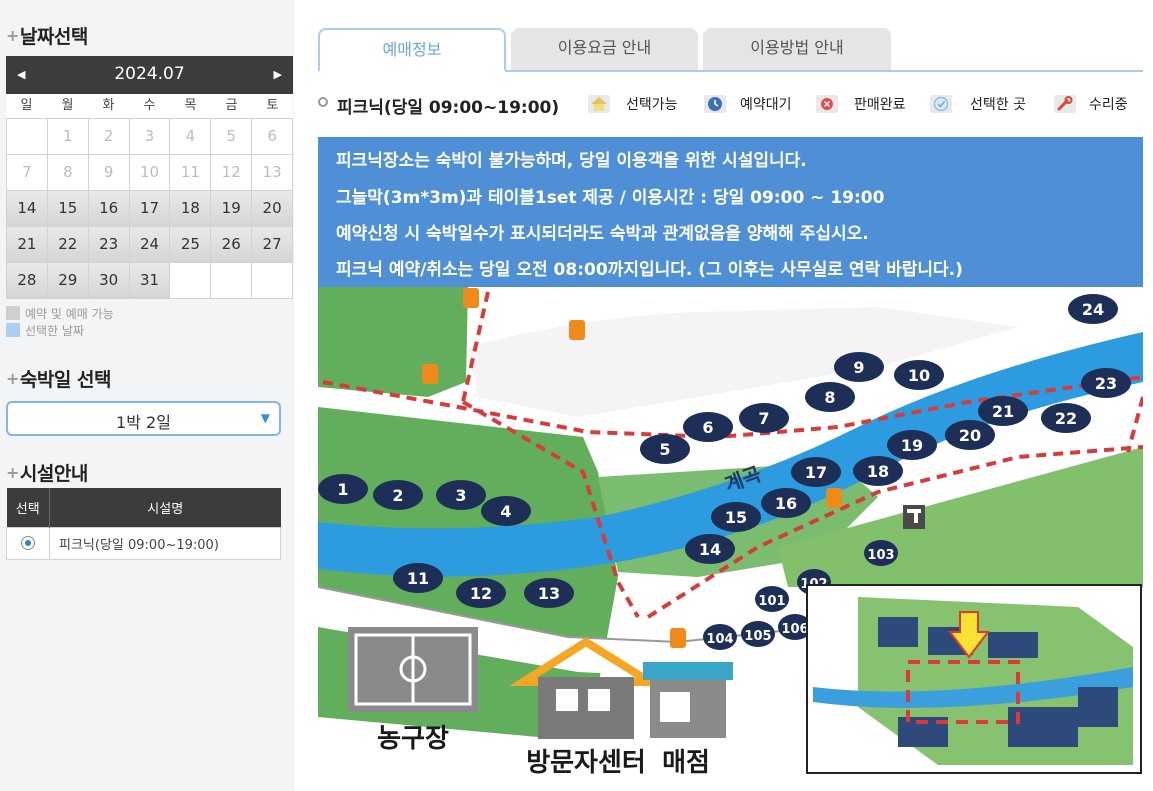 The height and width of the screenshot is (791, 1153). What do you see at coordinates (27, 281) in the screenshot?
I see `calendar-day-28: 28` at bounding box center [27, 281].